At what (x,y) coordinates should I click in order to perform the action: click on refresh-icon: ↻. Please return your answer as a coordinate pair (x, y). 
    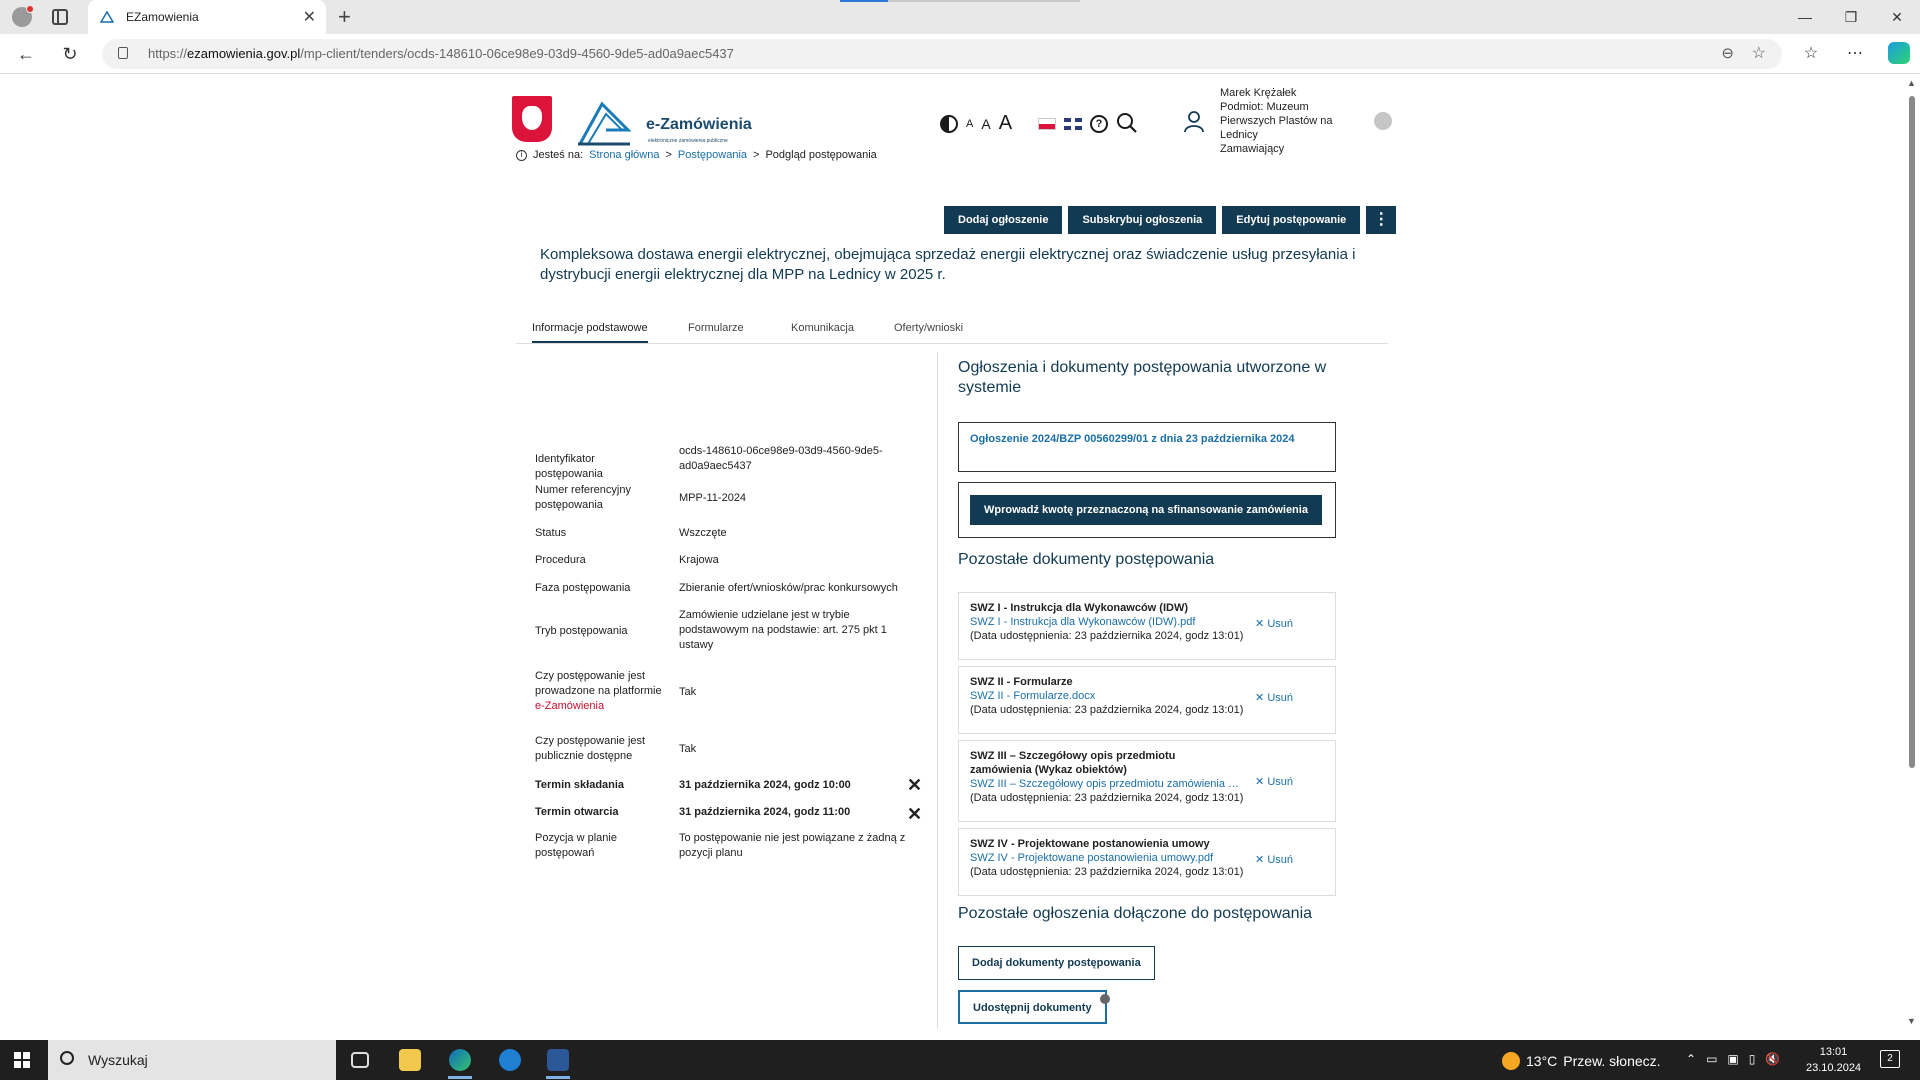
    Looking at the image, I should click on (70, 54).